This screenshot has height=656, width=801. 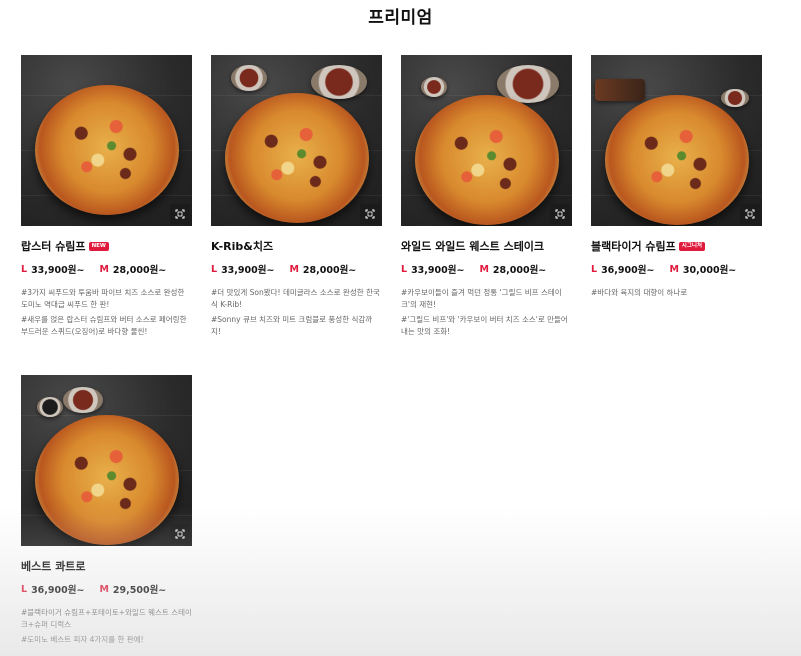 What do you see at coordinates (472, 246) in the screenshot?
I see `product-name: 와일드 와일드 웨스트 스테이크` at bounding box center [472, 246].